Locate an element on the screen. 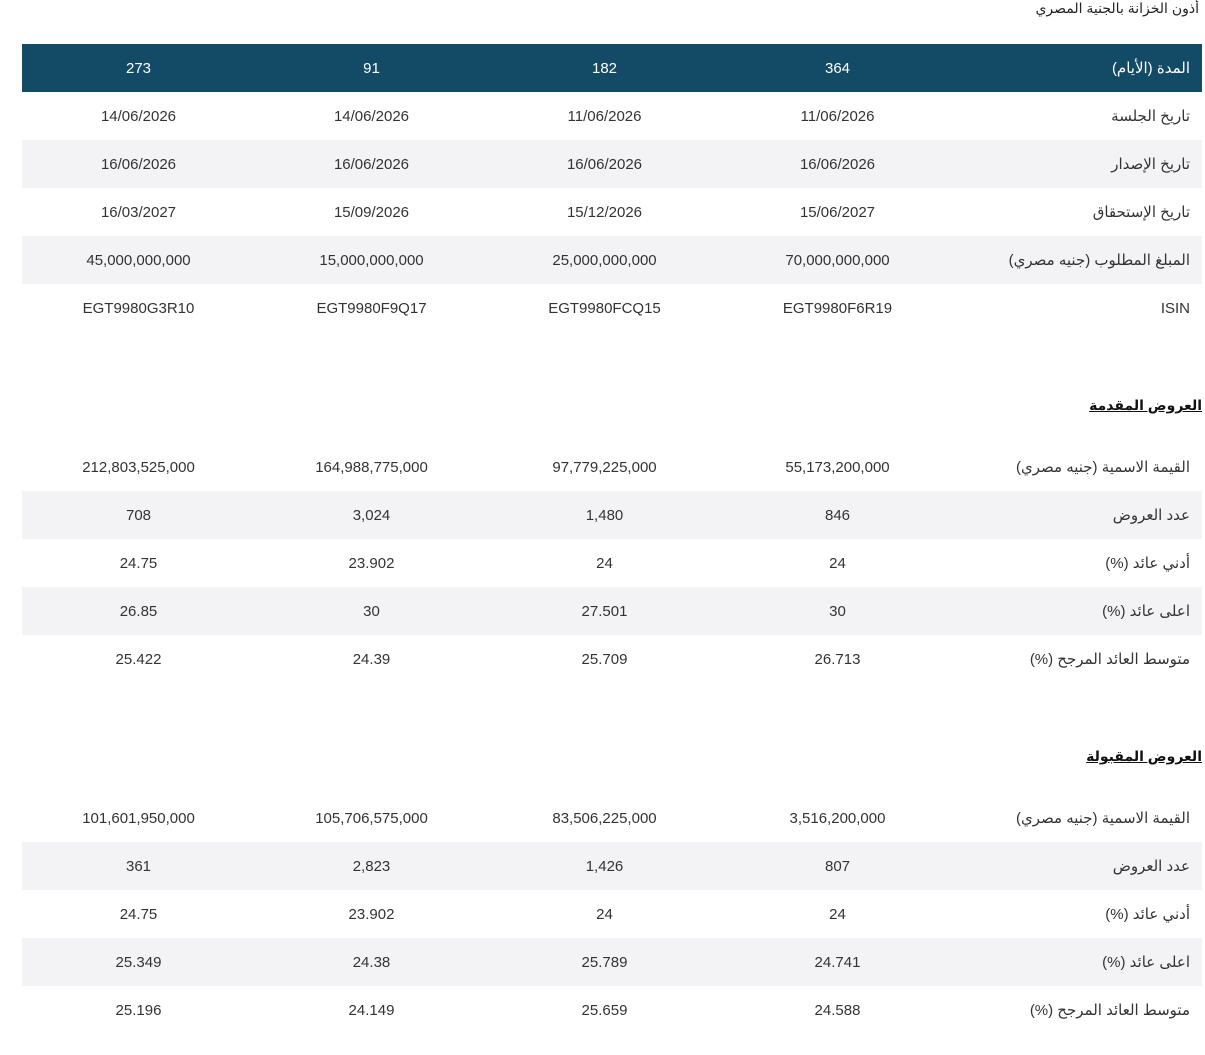 This screenshot has width=1205, height=1055. table-cell: 25.789 is located at coordinates (604, 962).